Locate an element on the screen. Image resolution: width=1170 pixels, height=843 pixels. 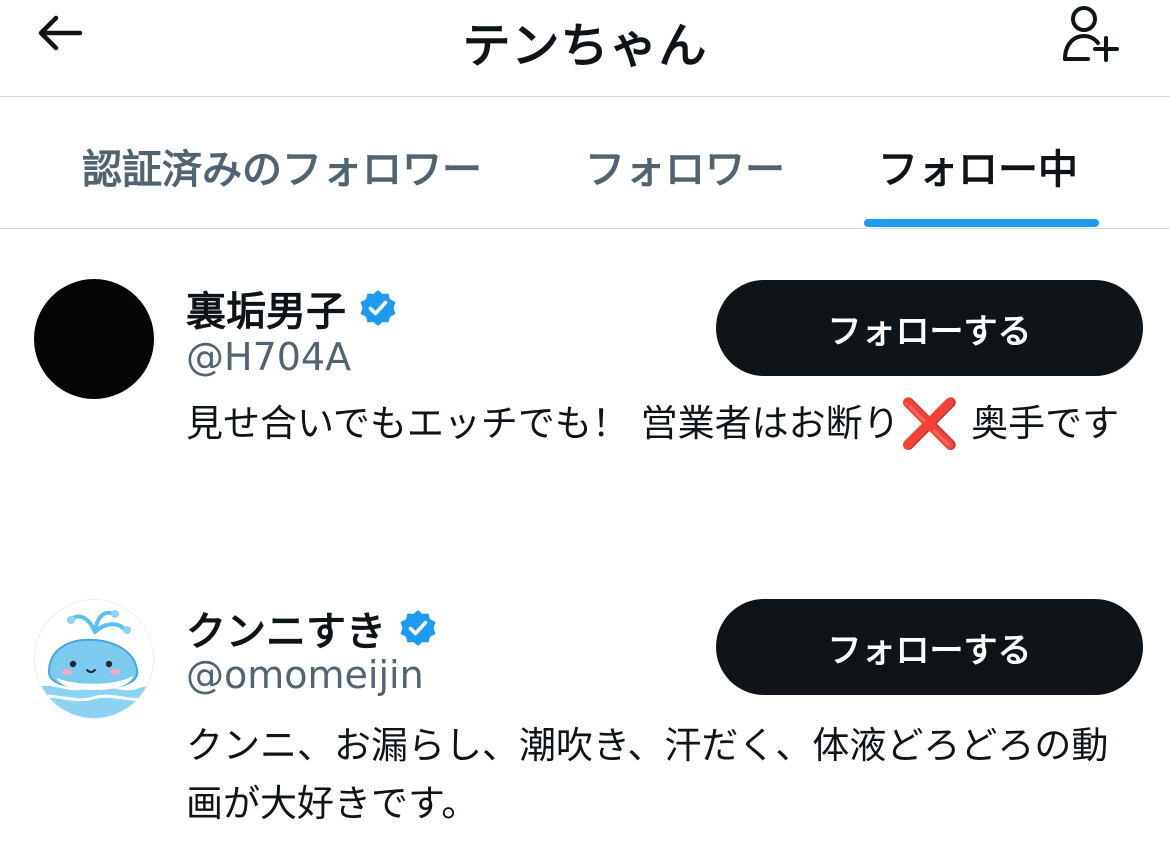
user-handle: @H704A is located at coordinates (269, 357).